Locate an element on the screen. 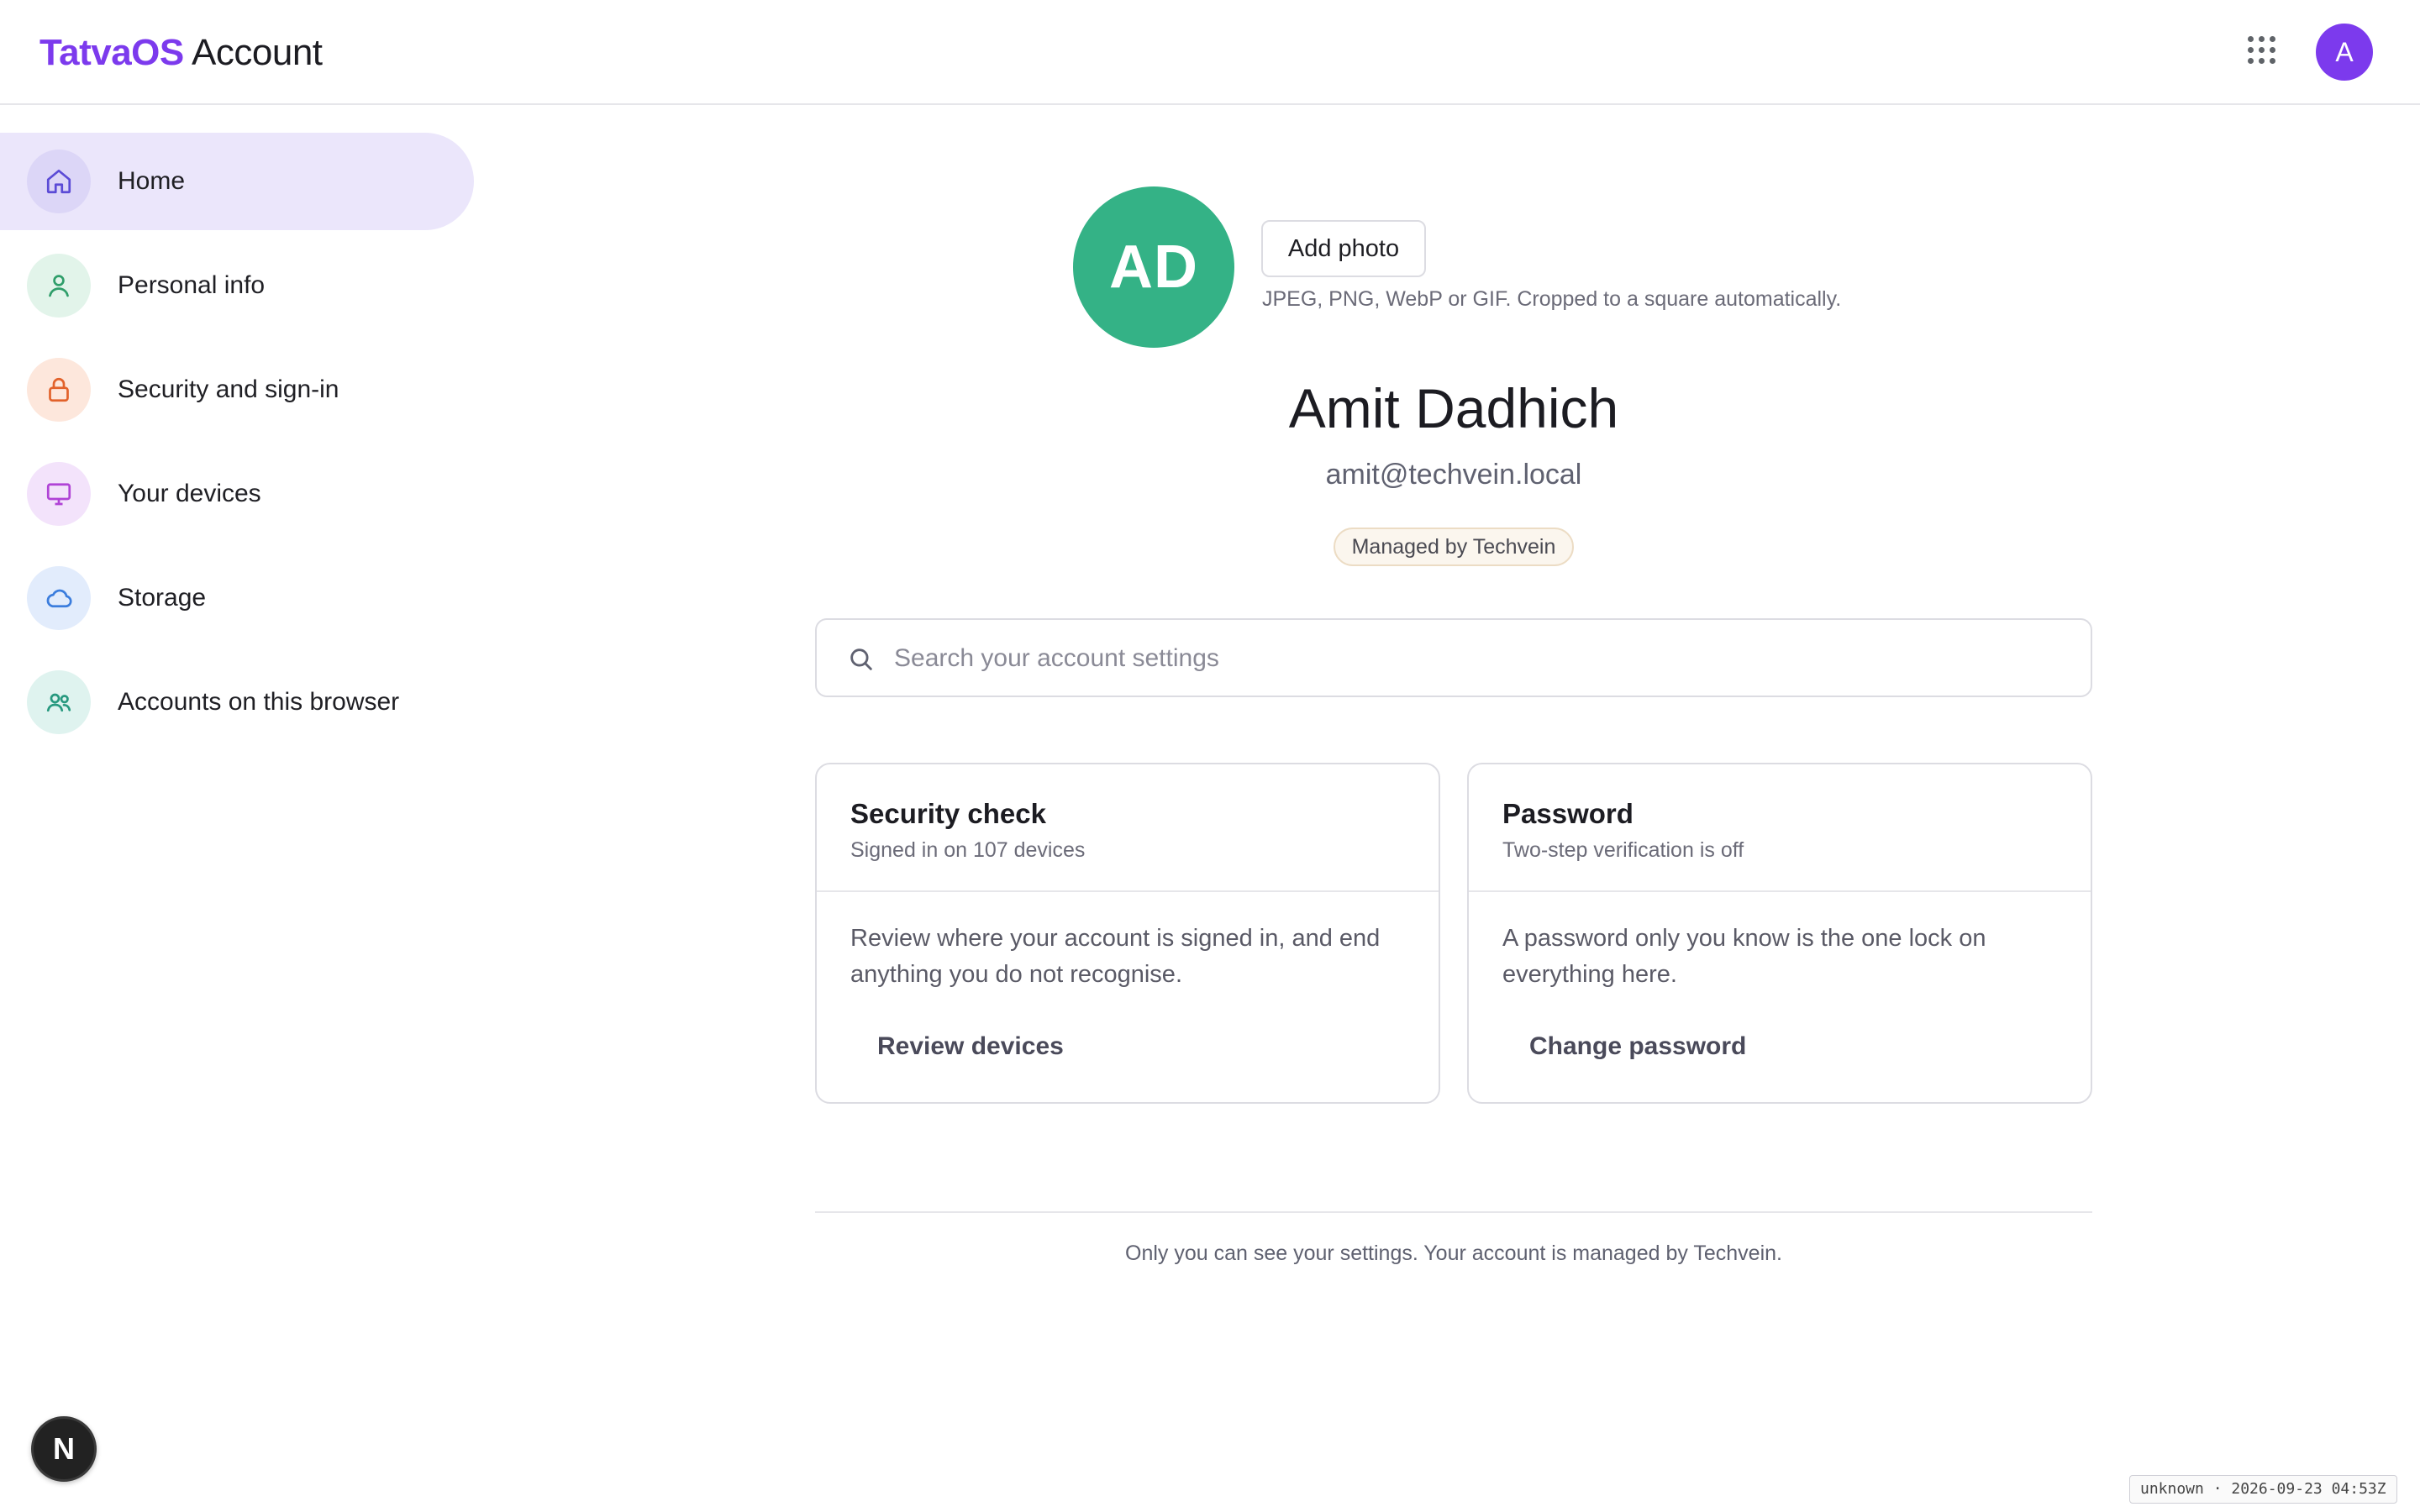  card-subtitle: Signed in on 107 devices is located at coordinates (968, 850).